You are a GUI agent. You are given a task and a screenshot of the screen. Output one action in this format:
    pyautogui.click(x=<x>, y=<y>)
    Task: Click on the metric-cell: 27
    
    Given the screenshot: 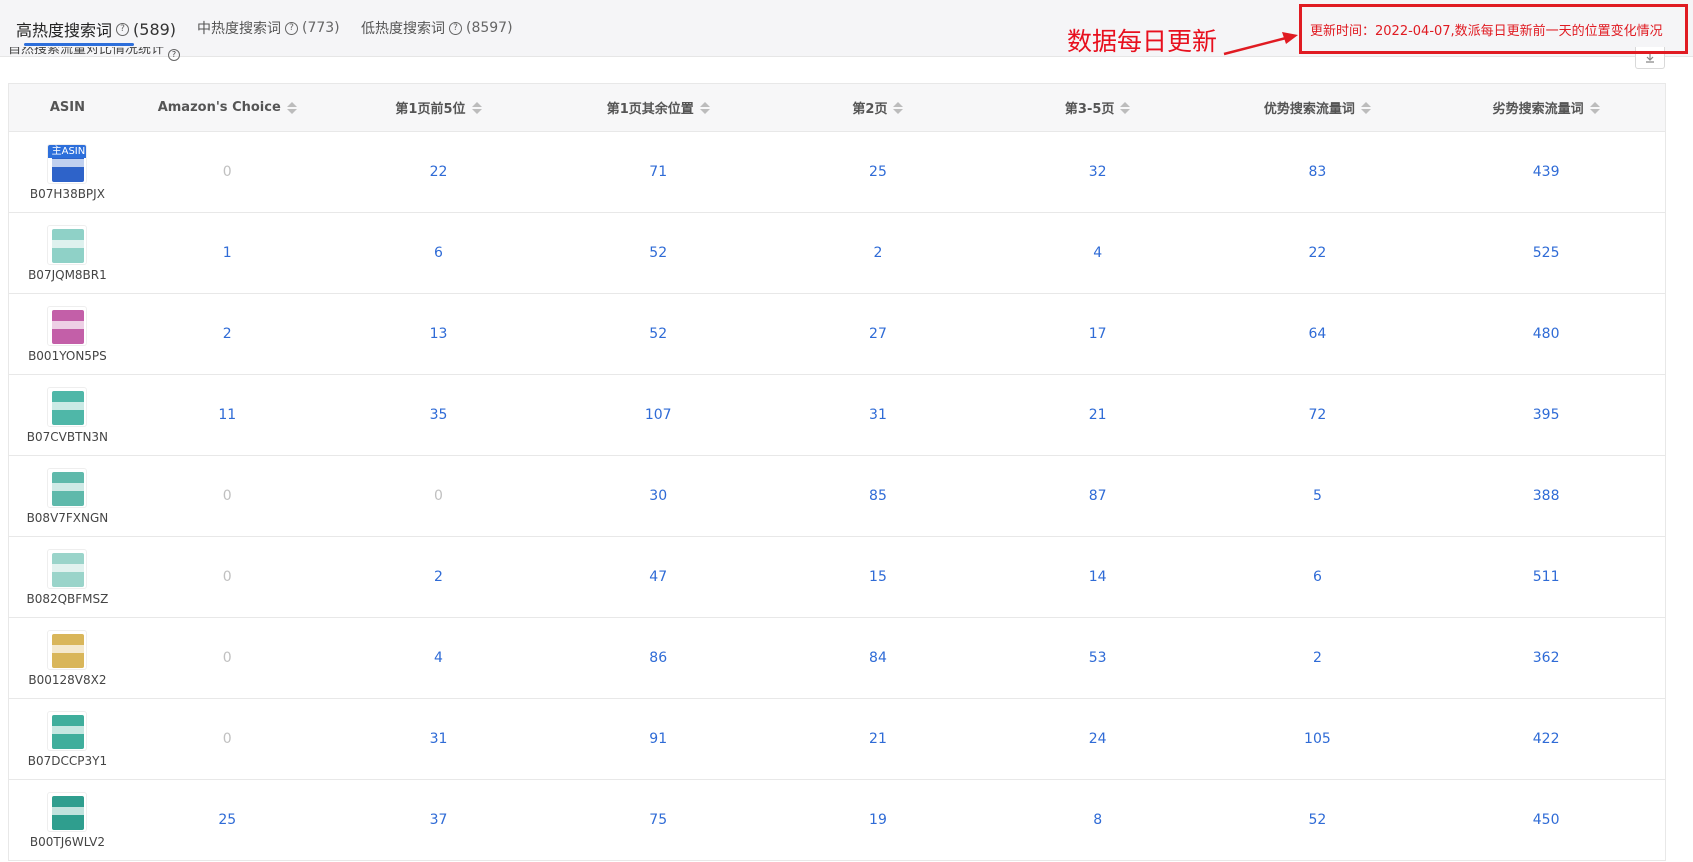 What is the action you would take?
    pyautogui.click(x=878, y=334)
    